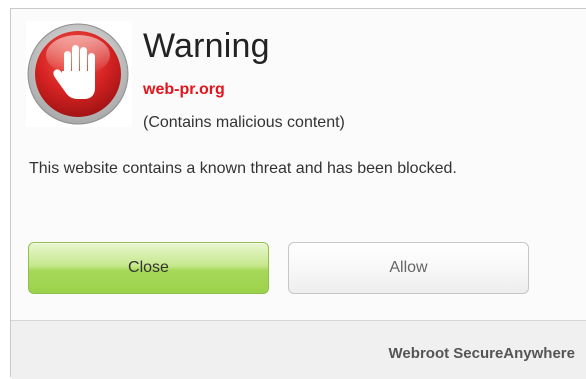 This screenshot has width=586, height=379. What do you see at coordinates (244, 122) in the screenshot?
I see `block-reason: (Contains malicious content)` at bounding box center [244, 122].